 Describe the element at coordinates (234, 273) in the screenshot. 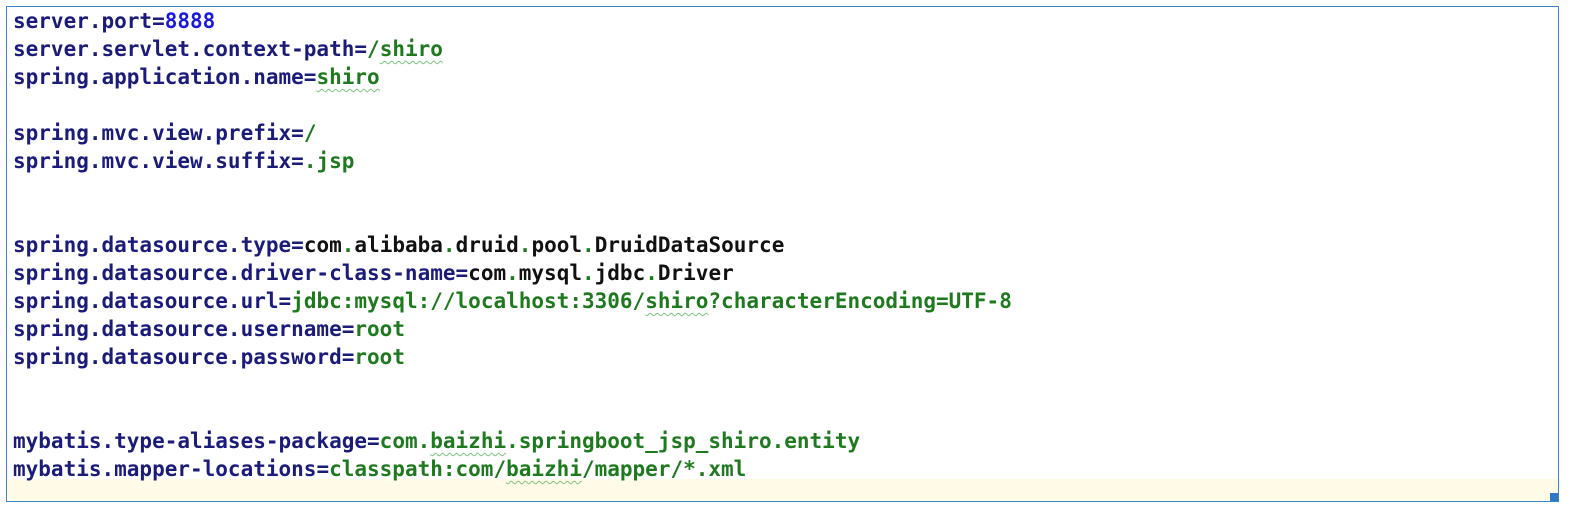

I see `property-key: spring.datasource.driver-class-name` at that location.